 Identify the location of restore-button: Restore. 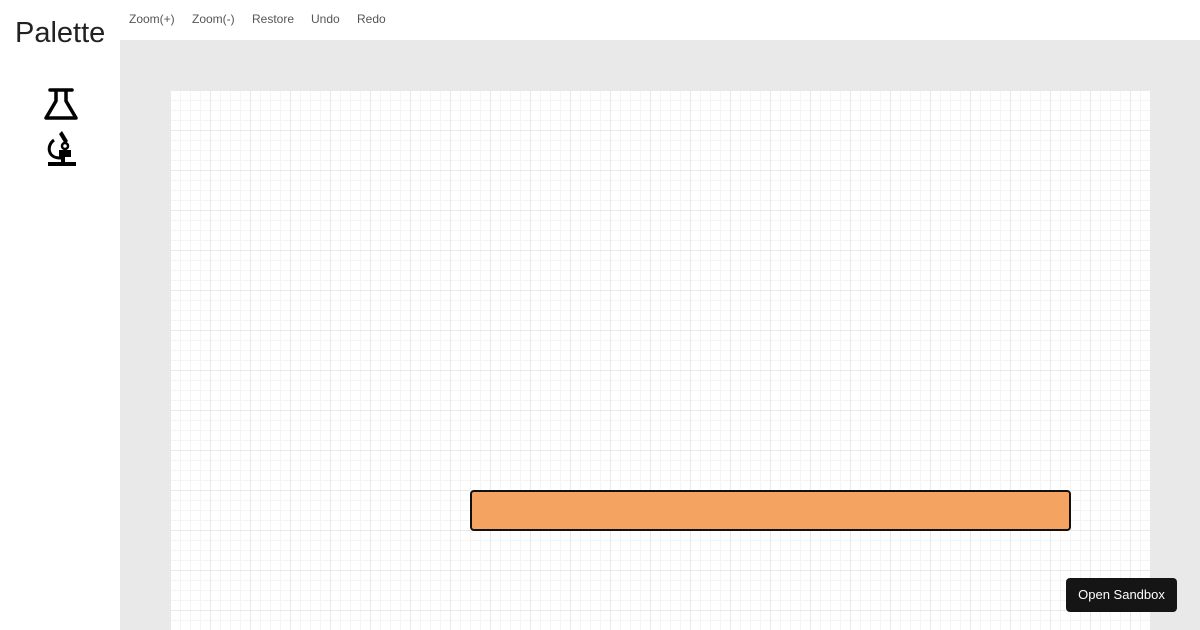
(273, 19).